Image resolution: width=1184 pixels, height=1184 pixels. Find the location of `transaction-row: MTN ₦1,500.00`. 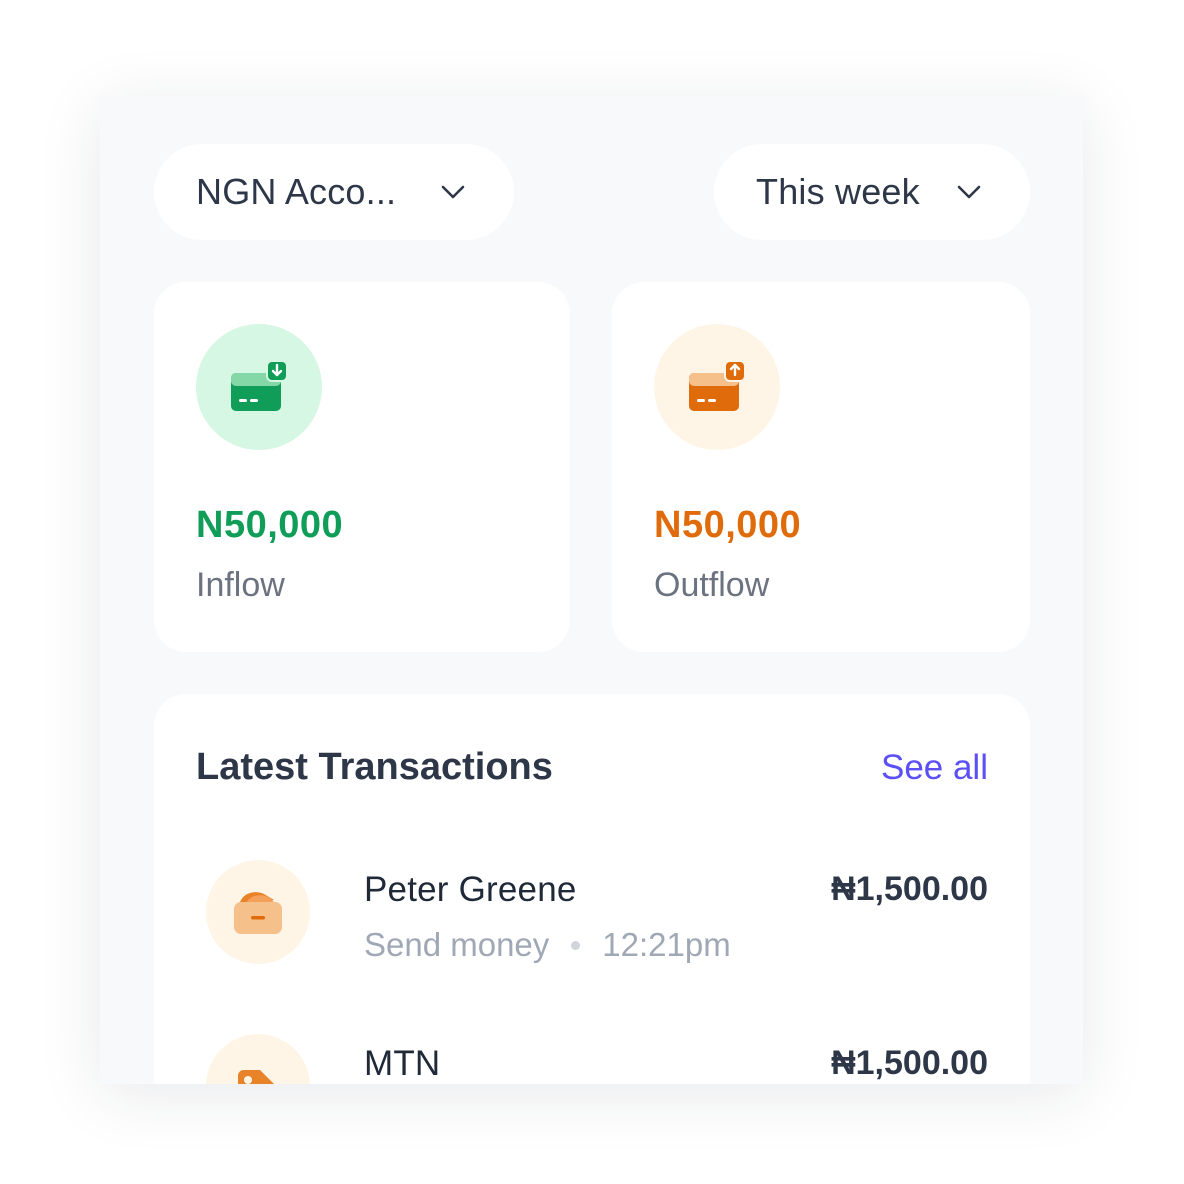

transaction-row: MTN ₦1,500.00 is located at coordinates (592, 1059).